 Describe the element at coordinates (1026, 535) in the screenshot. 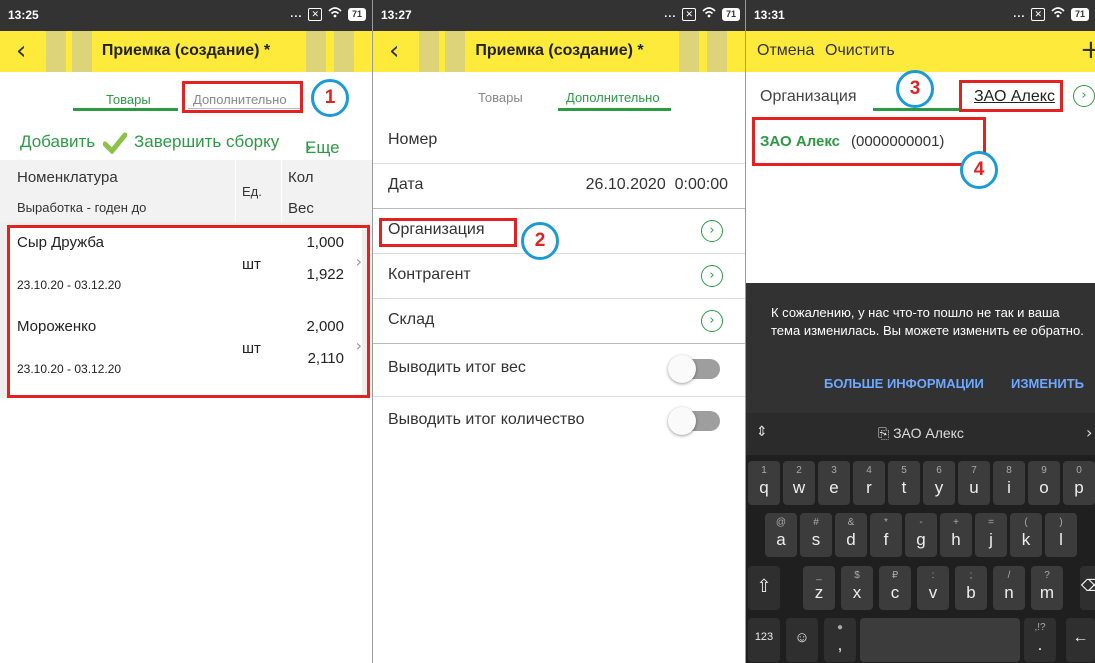

I see `key-k: (k` at that location.